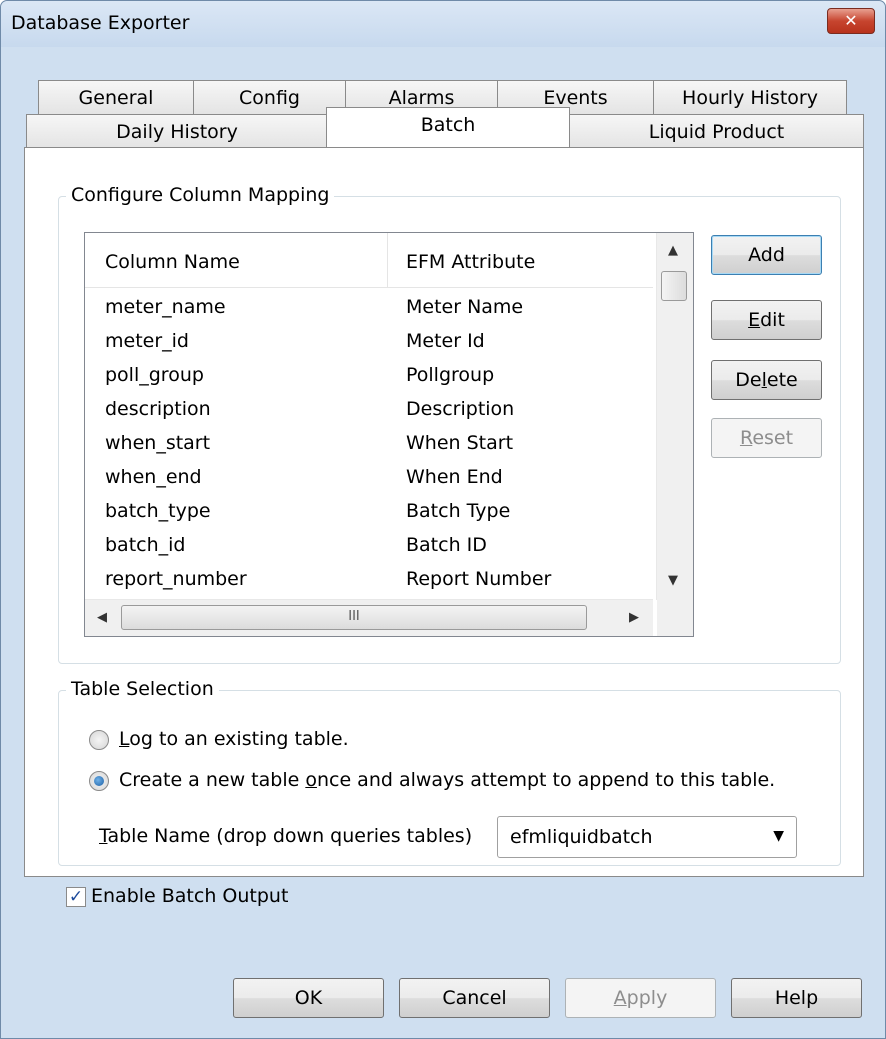 This screenshot has width=886, height=1039. I want to click on efm-attribute-cell: When End, so click(454, 477).